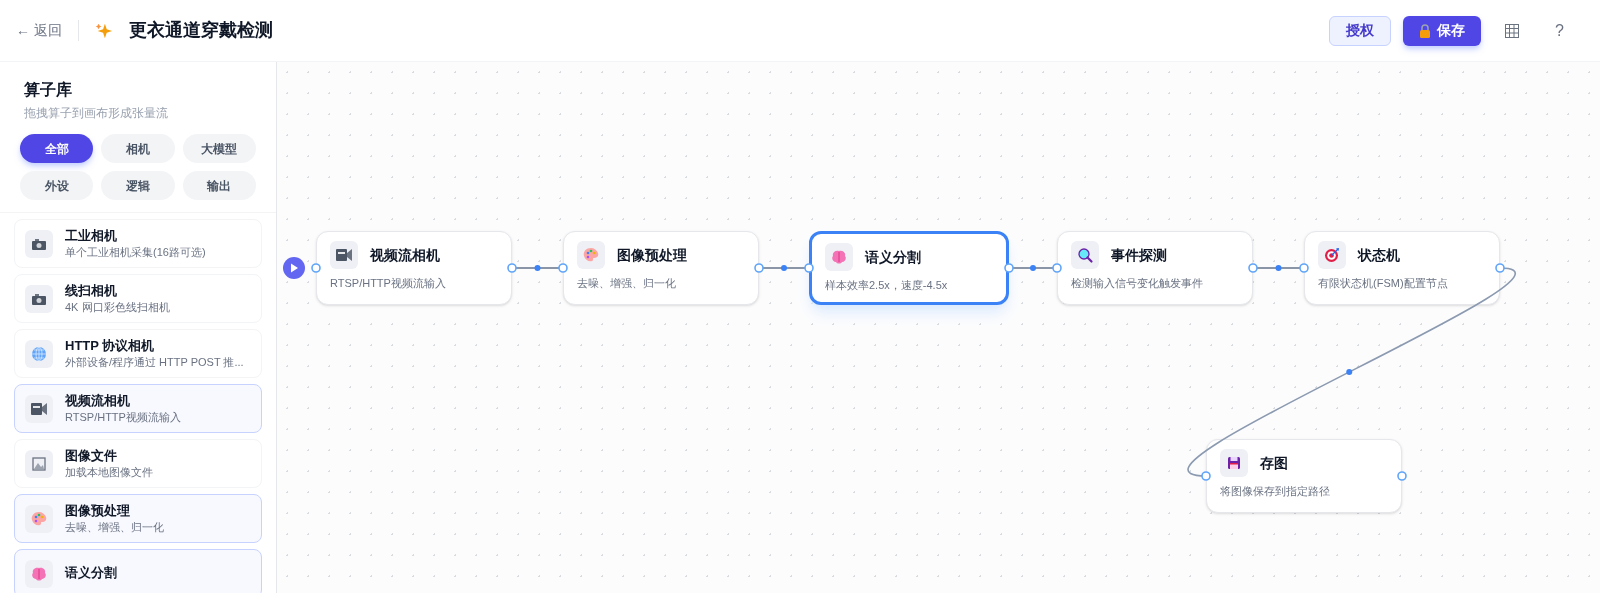 Image resolution: width=1600 pixels, height=593 pixels. Describe the element at coordinates (1360, 30) in the screenshot. I see `authorize-button: 授权` at that location.